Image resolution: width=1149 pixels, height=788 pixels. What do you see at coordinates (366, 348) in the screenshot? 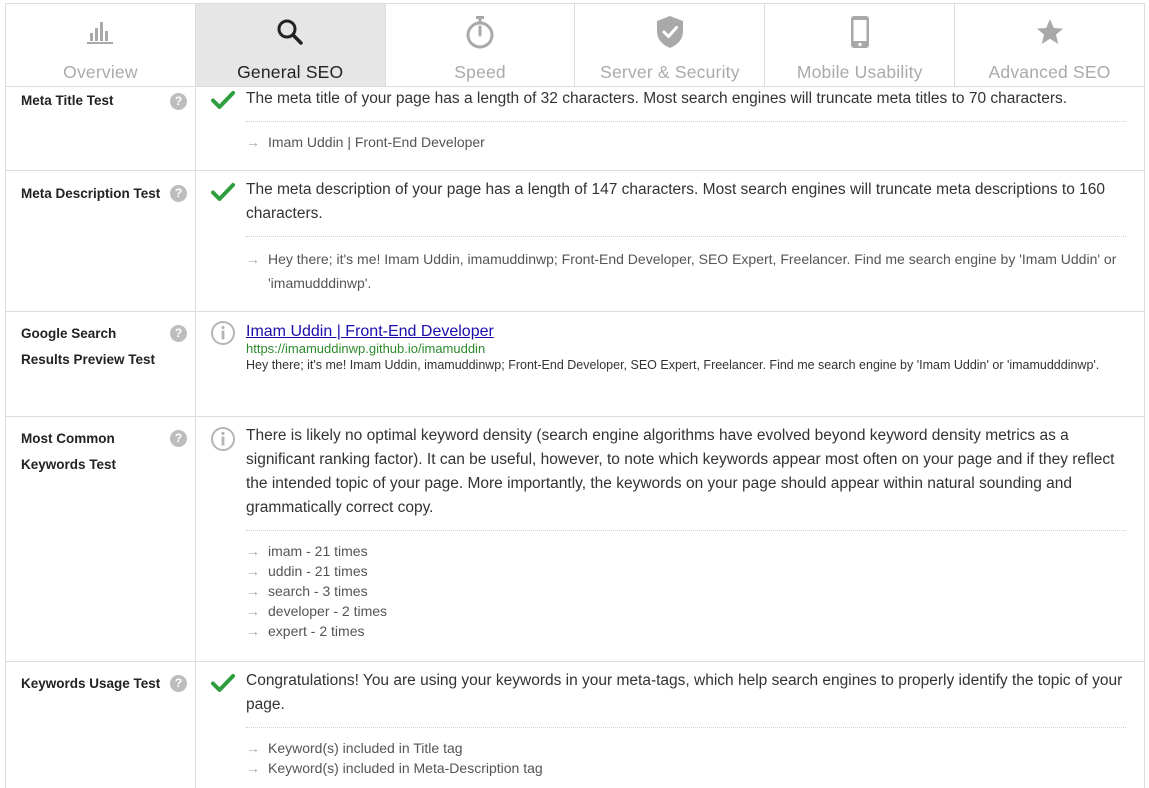
I see `search-result-url: https://imamuddinwp.github.io/imamuddin` at bounding box center [366, 348].